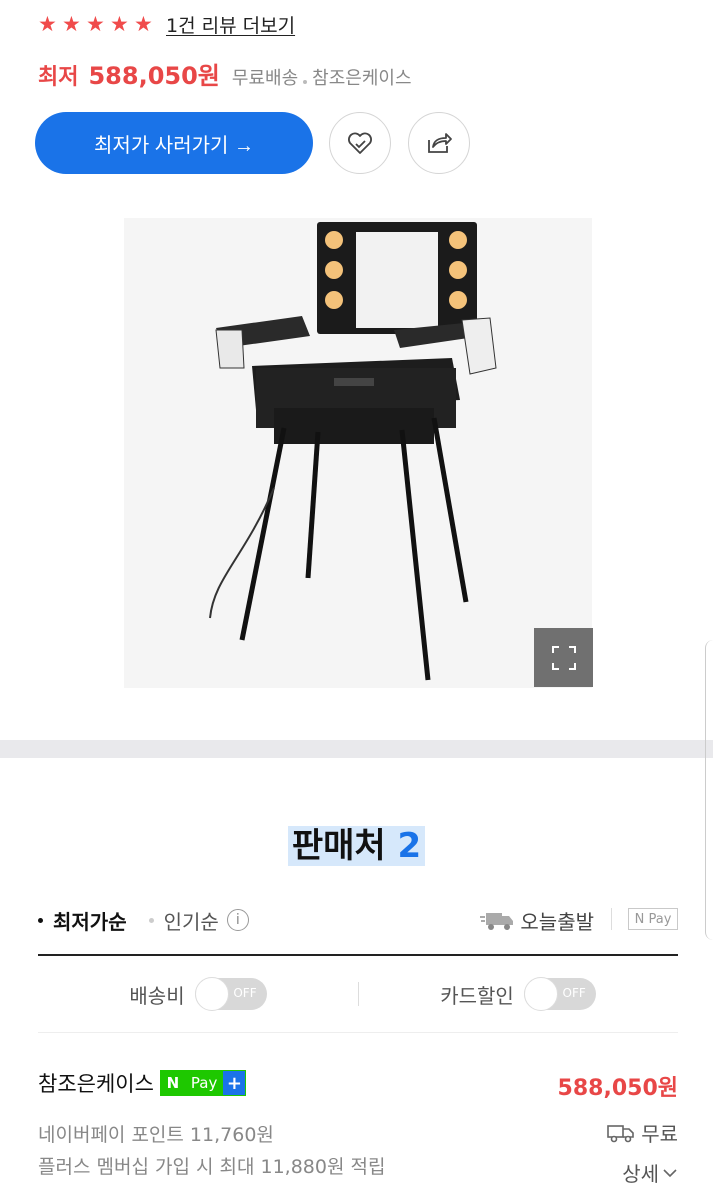  I want to click on shipping-fee-label: 배송비, so click(157, 995).